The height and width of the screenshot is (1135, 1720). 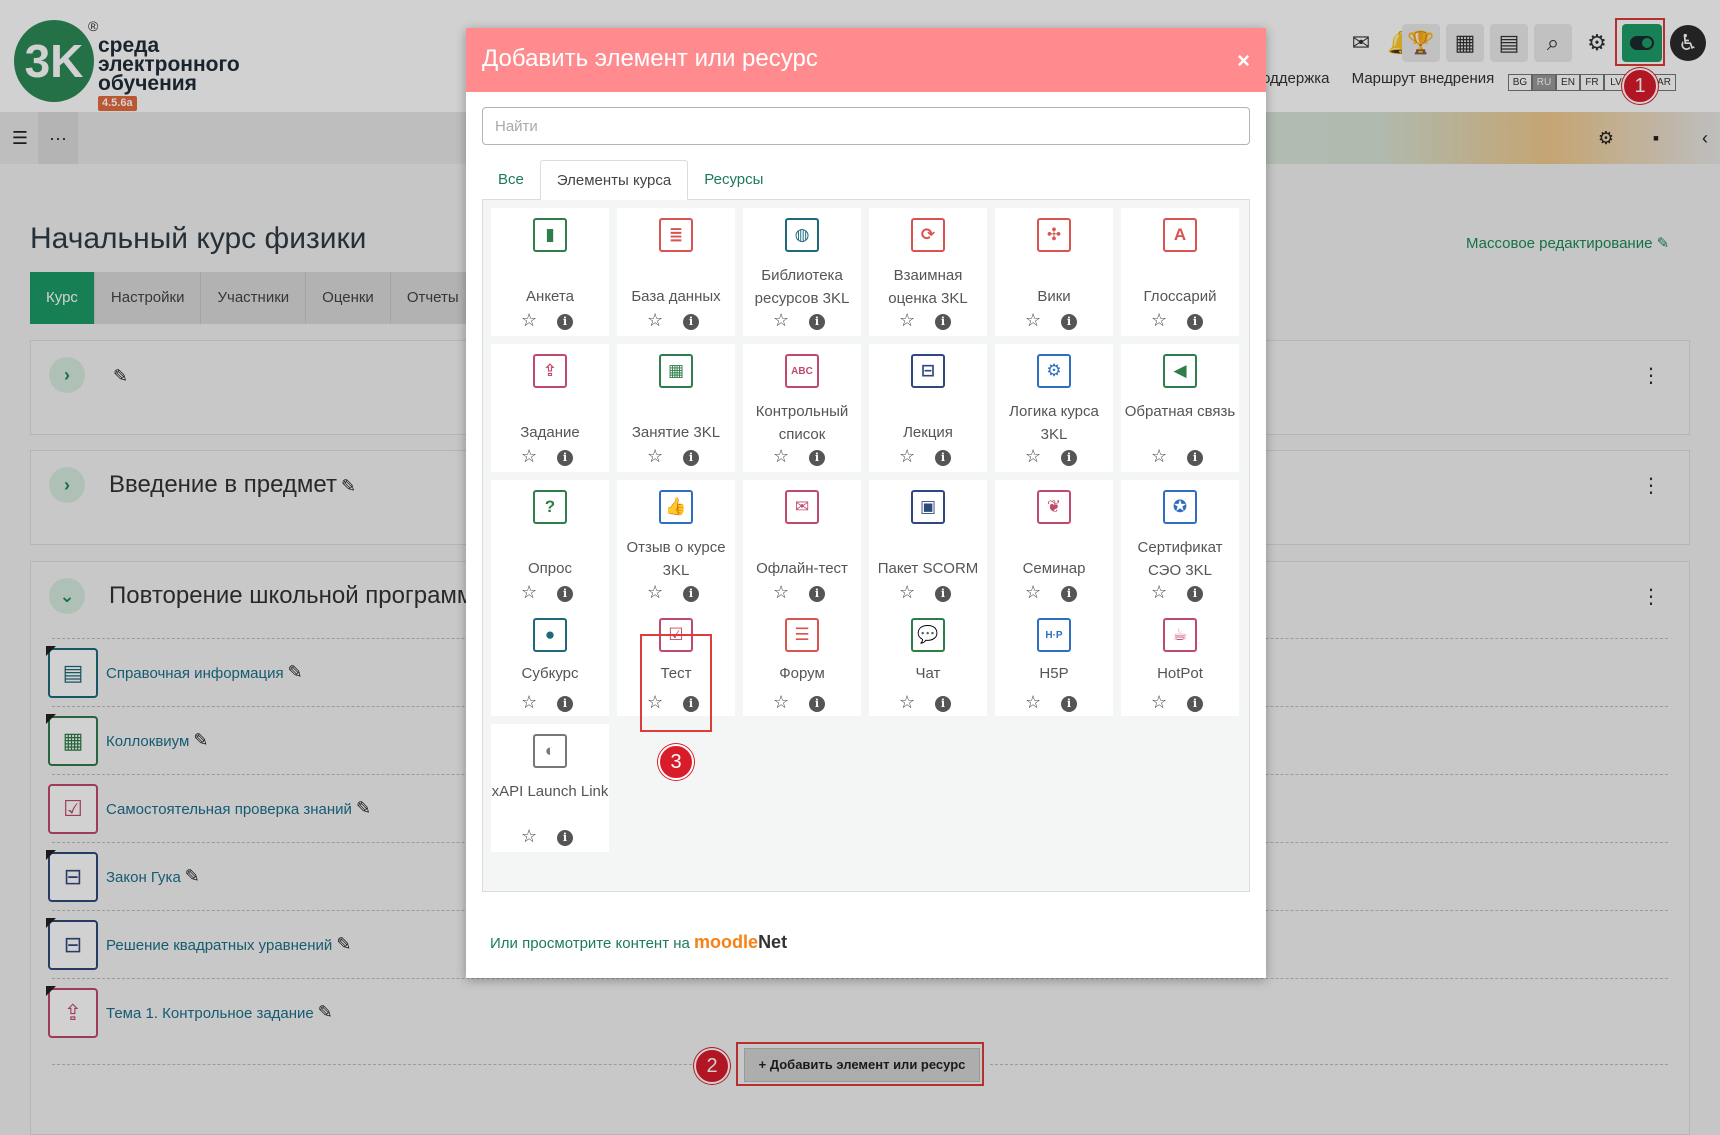 I want to click on activity-card: ⚙ Логика курса 3KL ☆ i, so click(x=1054, y=408).